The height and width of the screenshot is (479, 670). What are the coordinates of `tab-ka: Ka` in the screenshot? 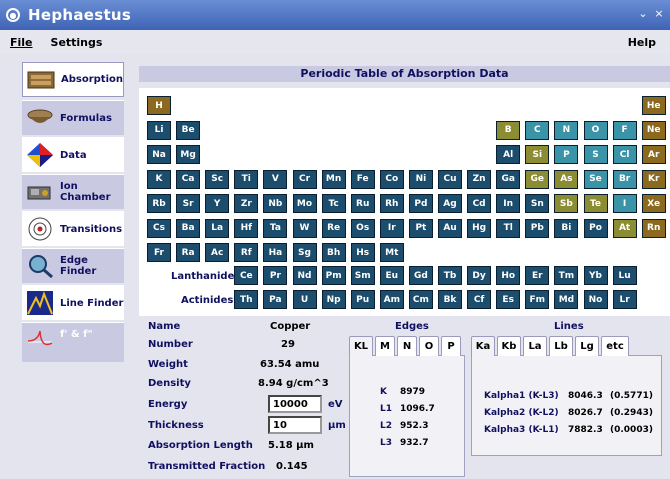 It's located at (483, 346).